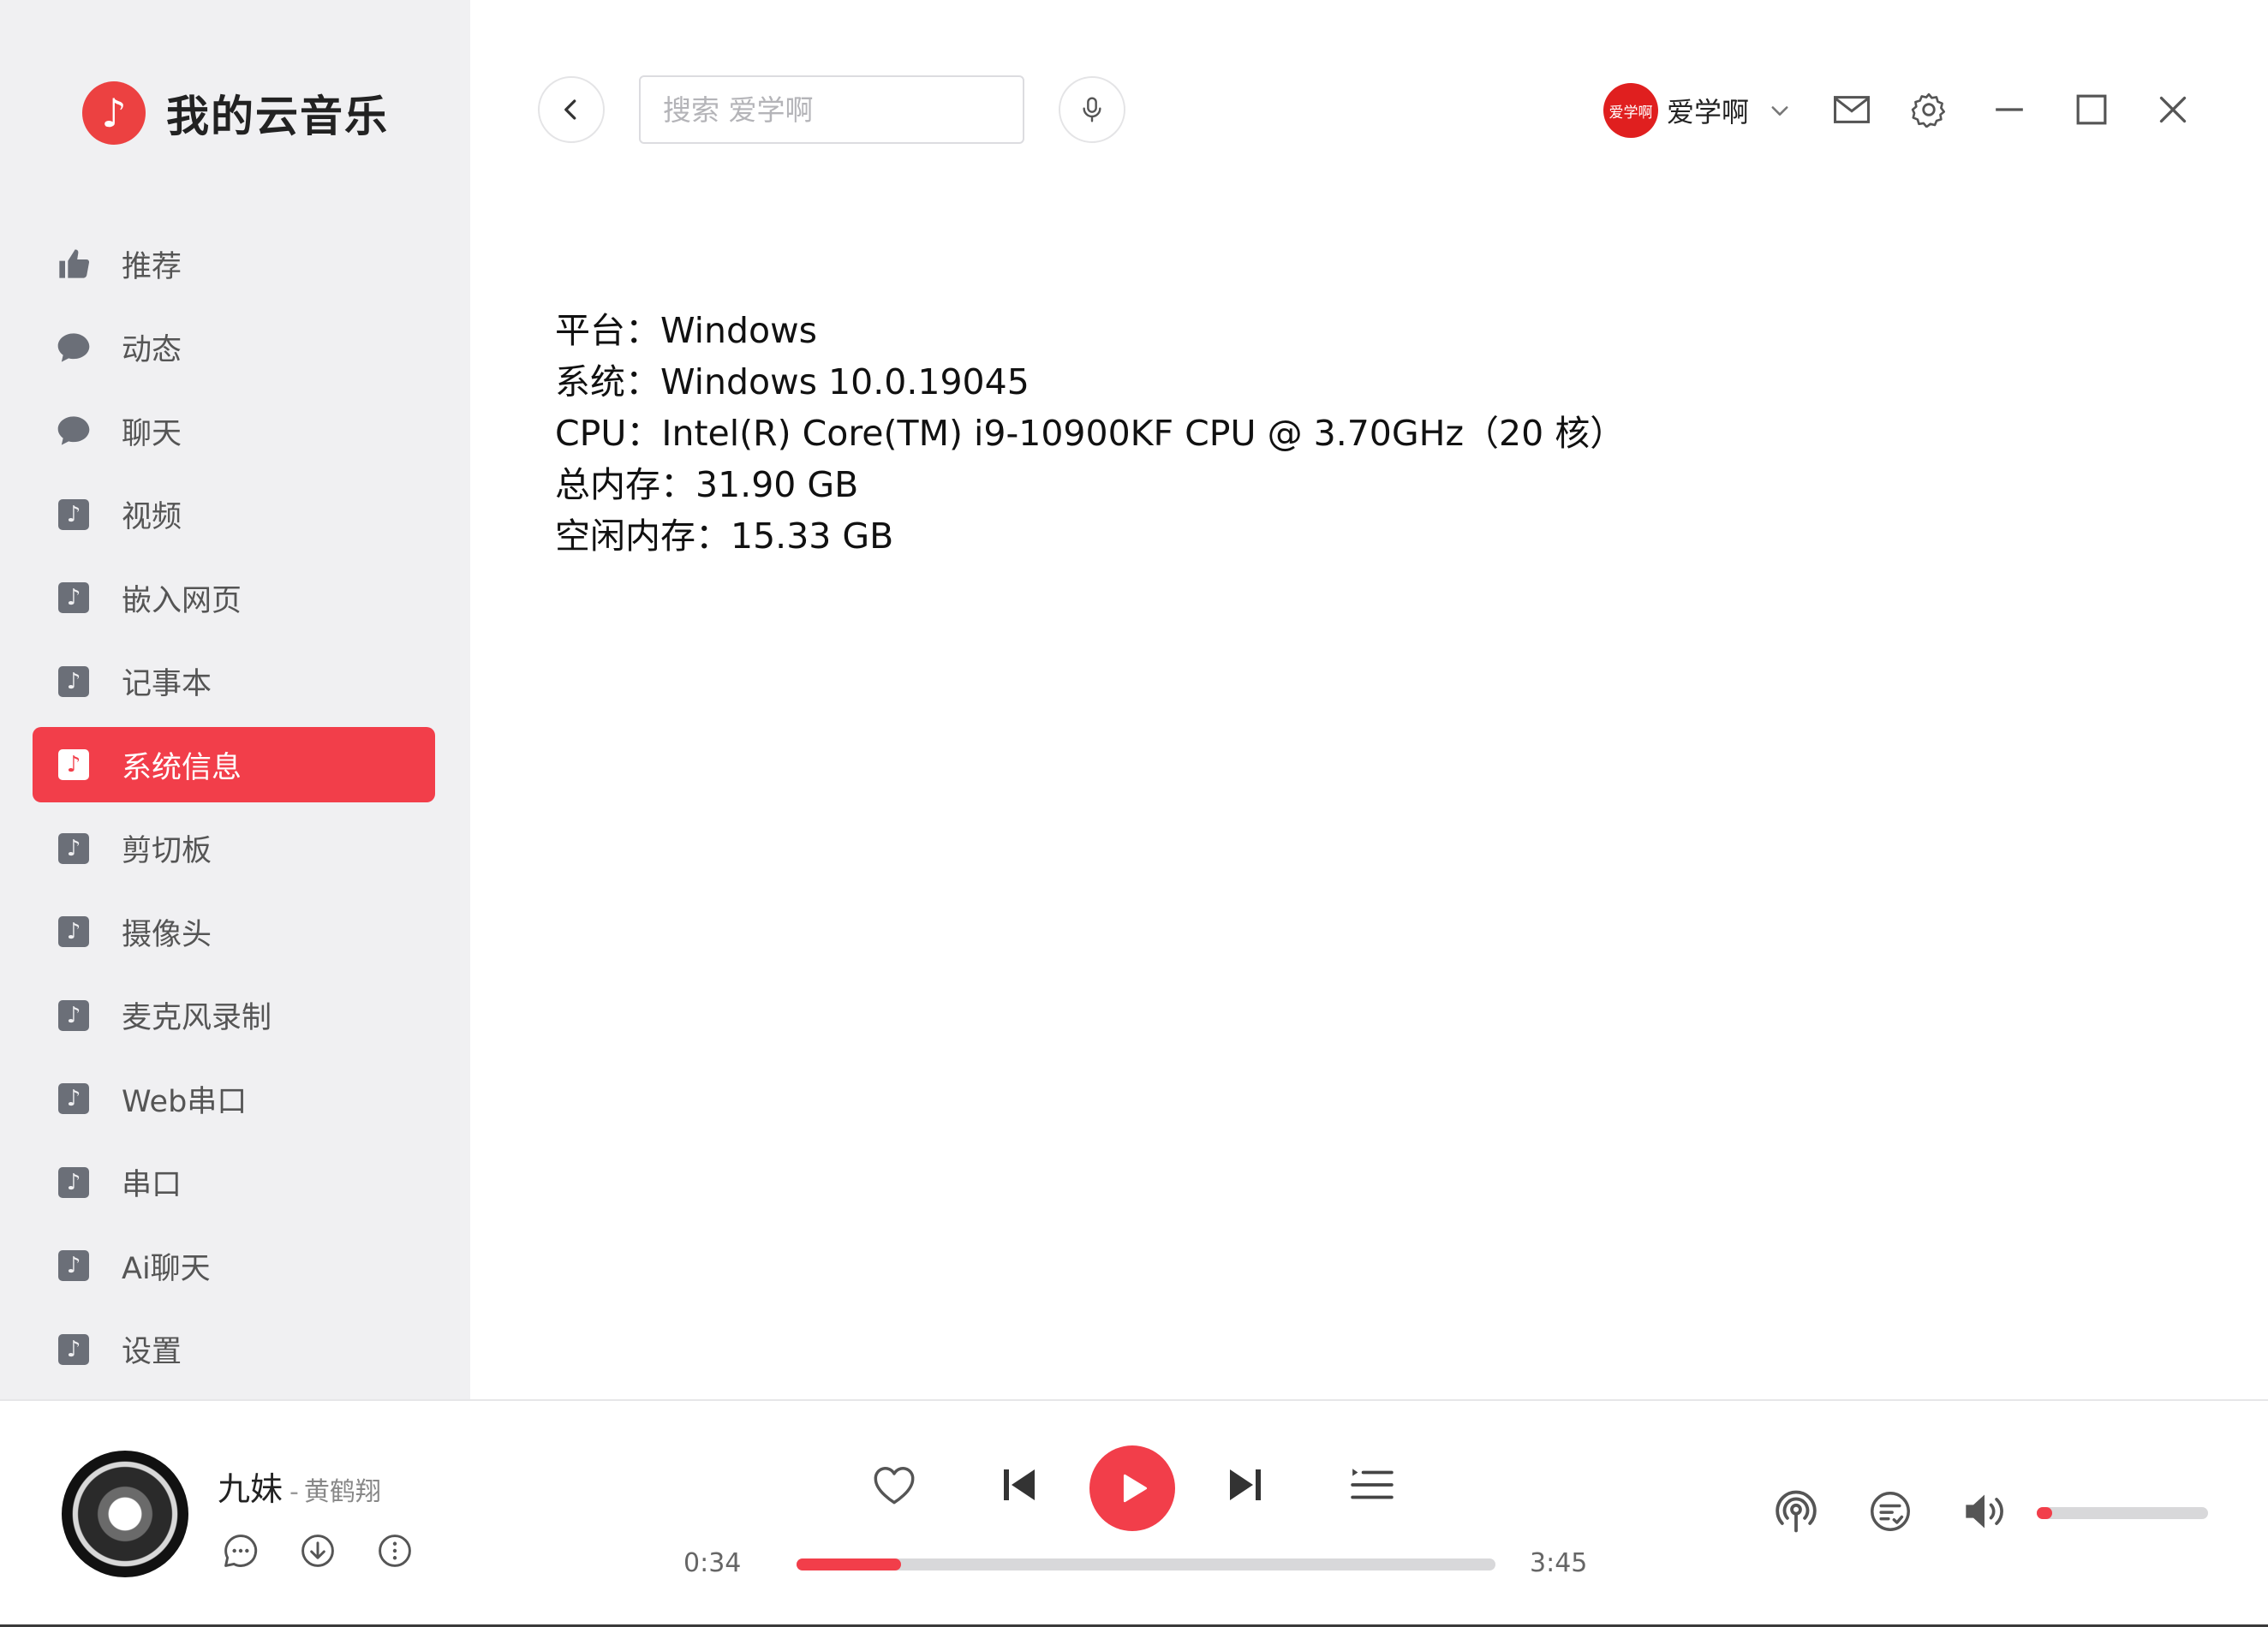 This screenshot has height=1627, width=2268. What do you see at coordinates (234, 514) in the screenshot?
I see `sidebar-item-video: 视频` at bounding box center [234, 514].